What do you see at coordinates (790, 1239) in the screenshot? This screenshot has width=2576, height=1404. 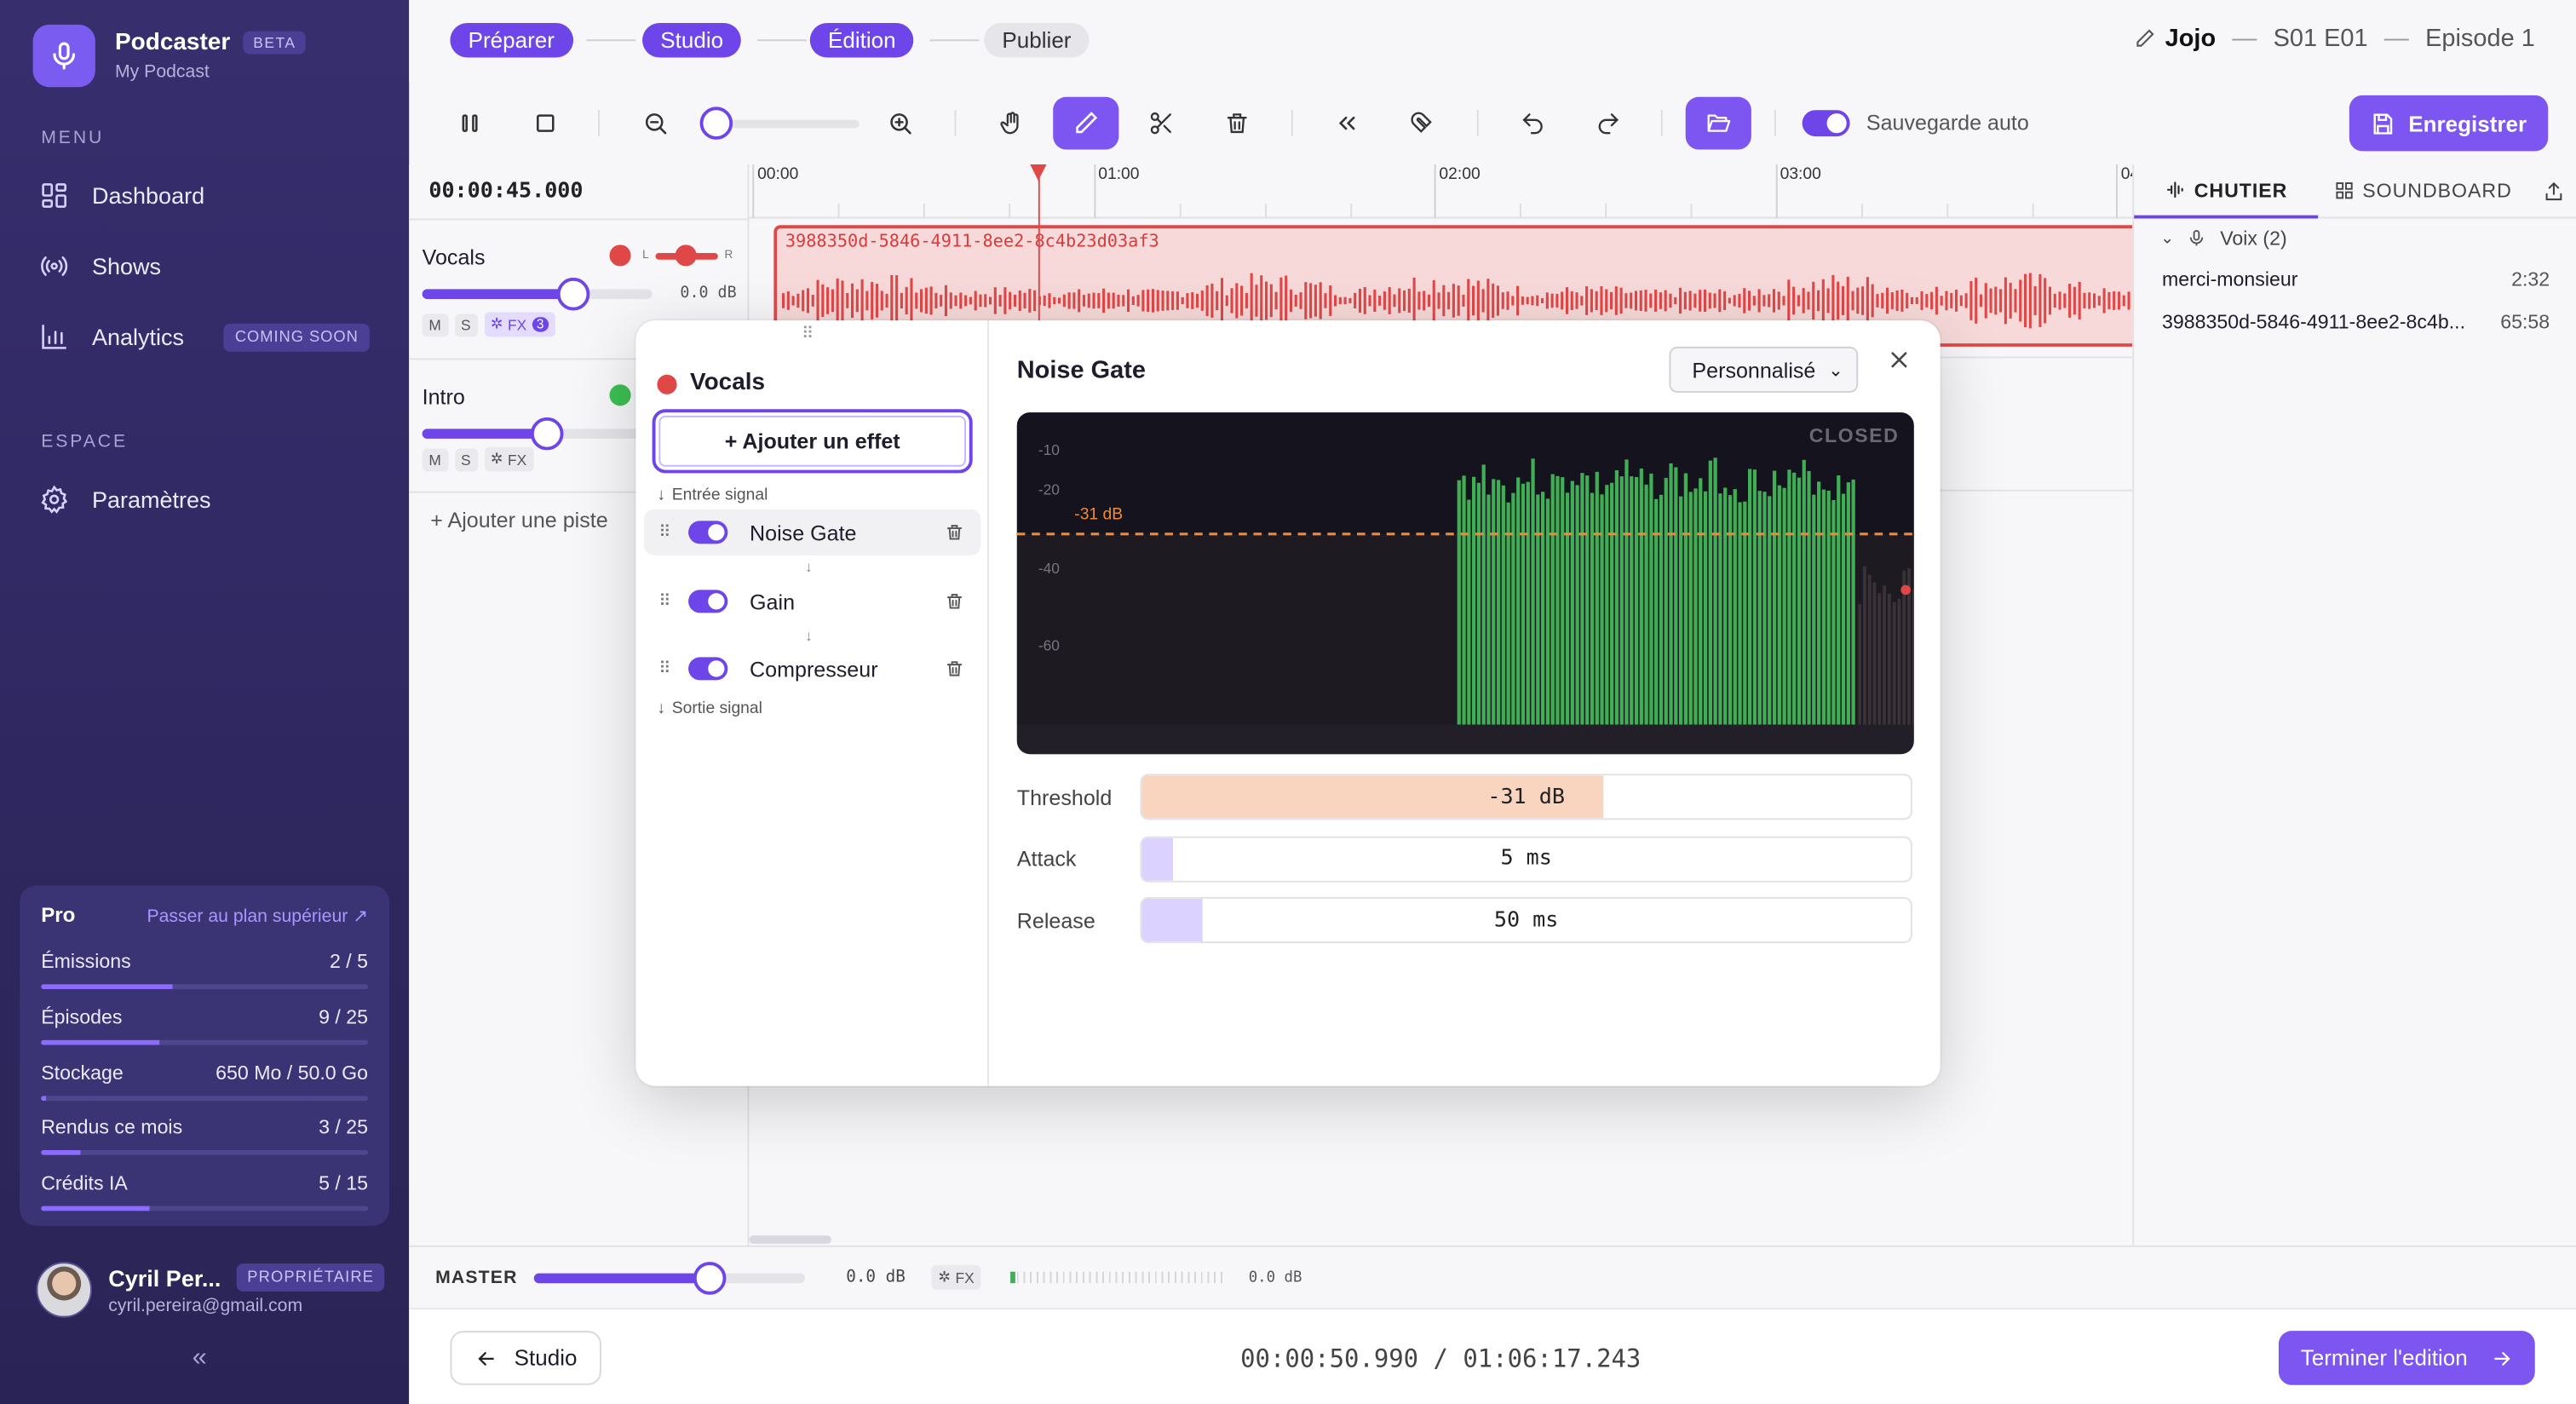 I see `horizontal-scrollbar` at bounding box center [790, 1239].